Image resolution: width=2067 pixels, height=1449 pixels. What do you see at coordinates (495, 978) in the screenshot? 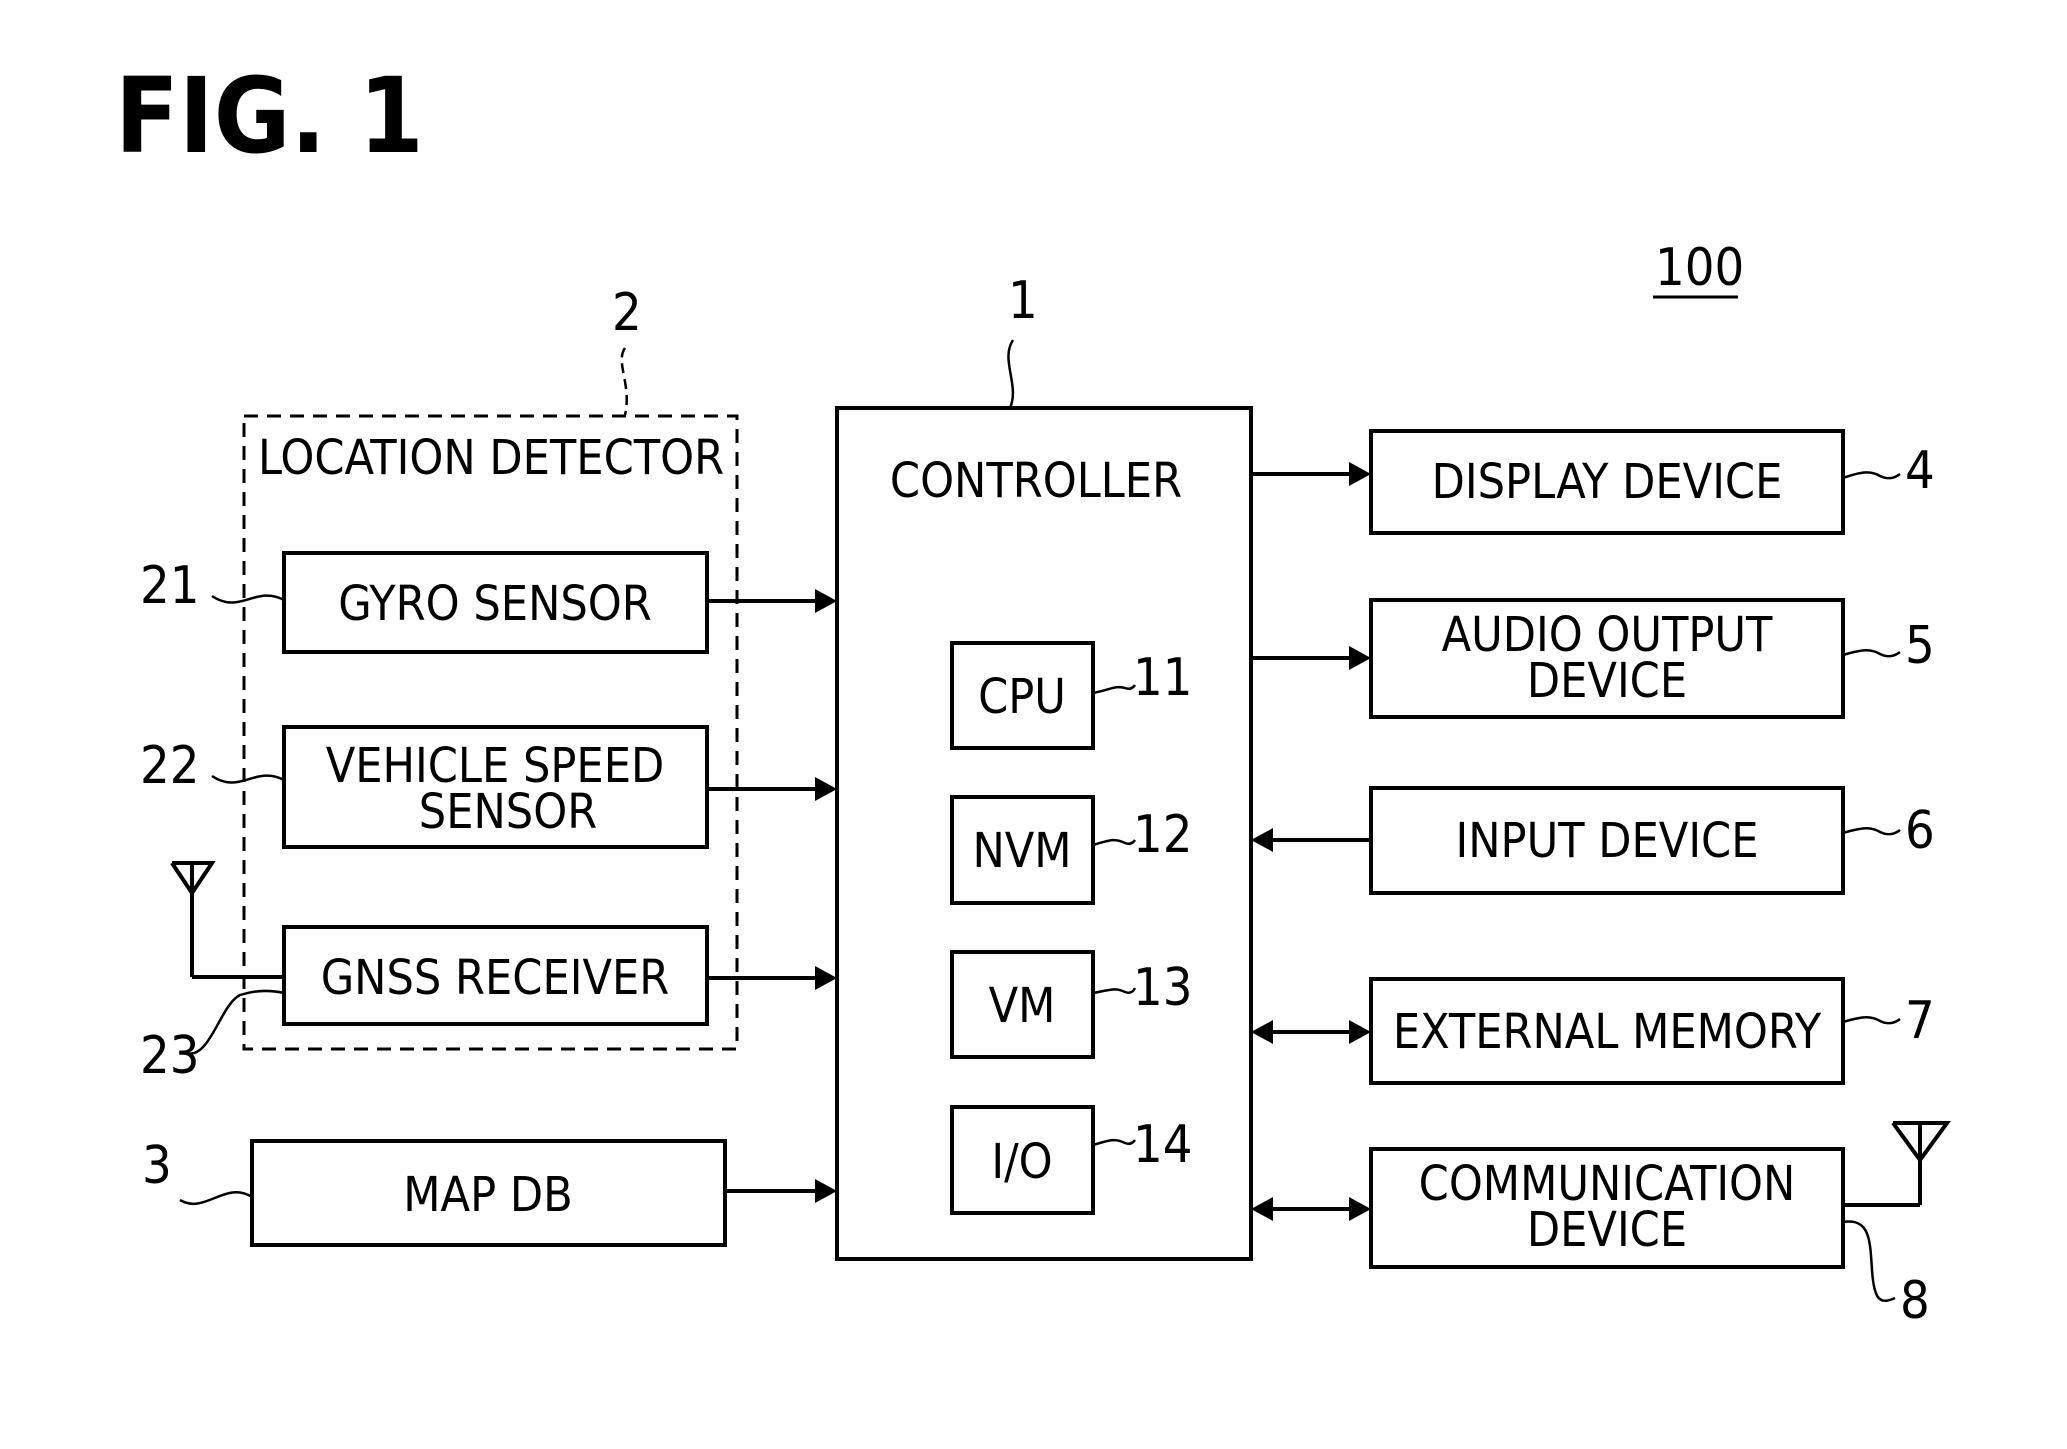
I see `gnss-receiver-label: GNSS RECEIVER` at bounding box center [495, 978].